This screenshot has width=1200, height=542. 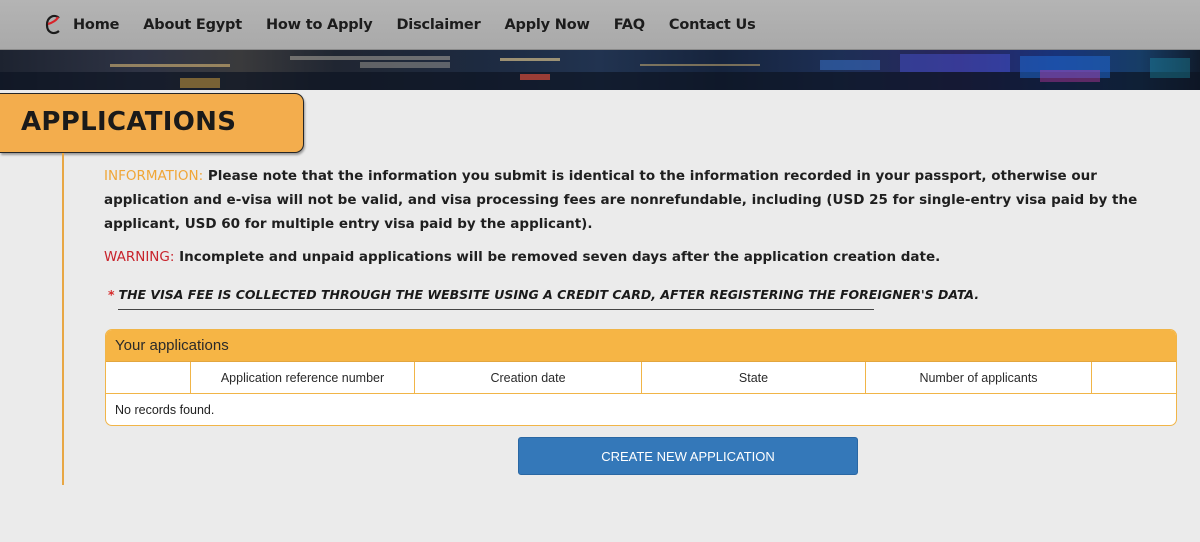 I want to click on no-records-message: No records found., so click(x=165, y=410).